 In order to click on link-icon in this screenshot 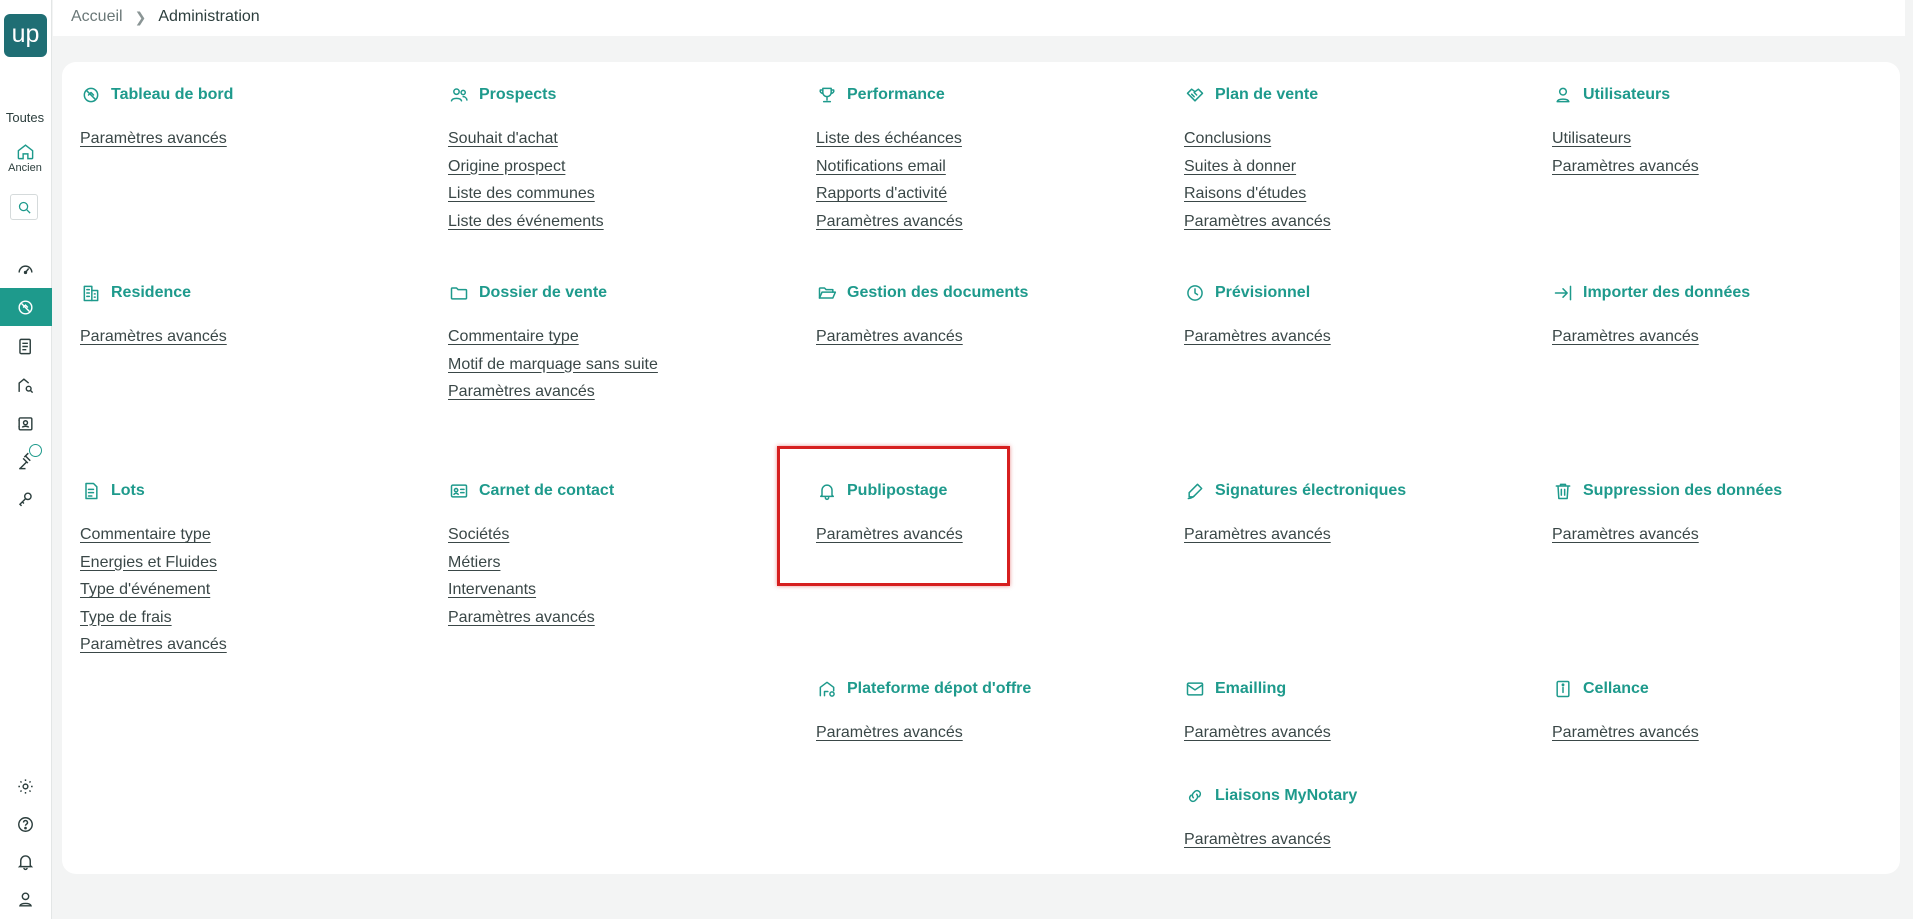, I will do `click(1194, 796)`.